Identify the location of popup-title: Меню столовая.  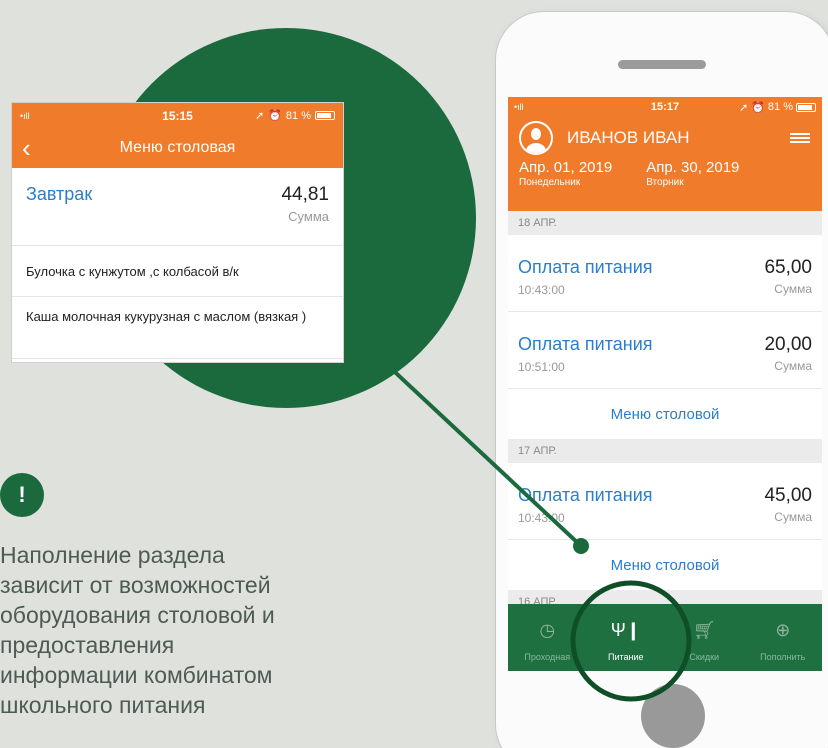
(177, 147).